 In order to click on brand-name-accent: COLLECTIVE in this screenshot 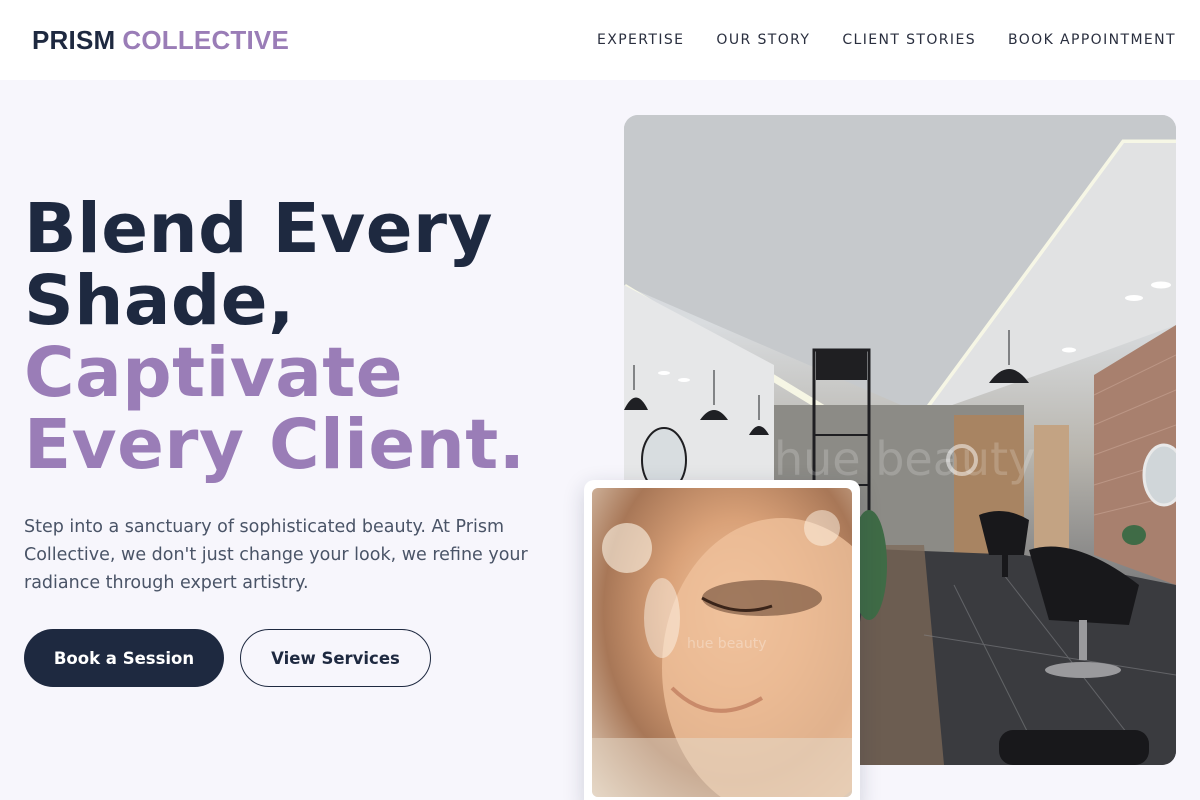, I will do `click(206, 39)`.